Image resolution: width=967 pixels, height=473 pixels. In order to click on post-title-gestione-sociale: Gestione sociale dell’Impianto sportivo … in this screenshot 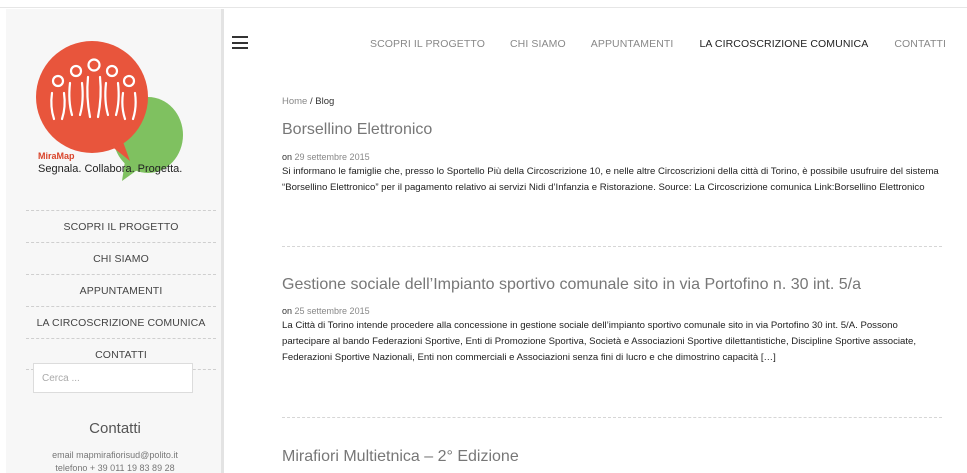, I will do `click(571, 285)`.